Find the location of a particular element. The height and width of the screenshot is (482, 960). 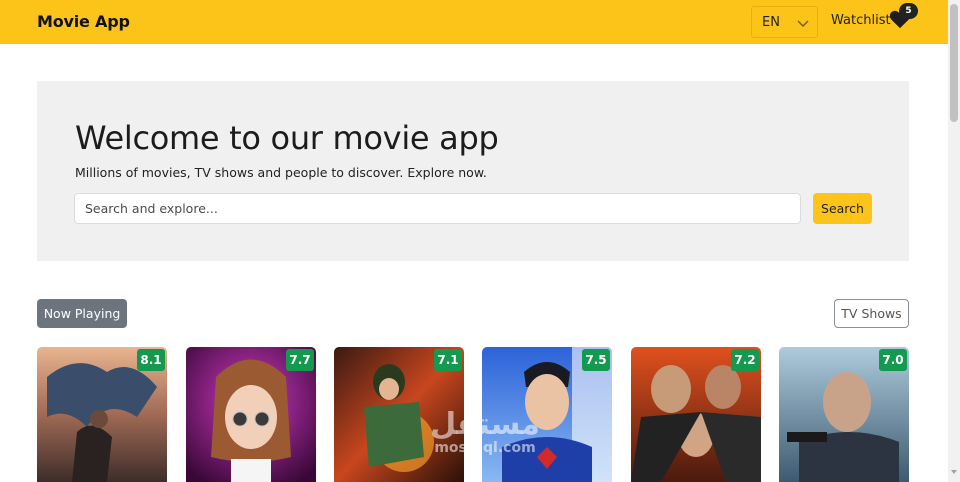

movie-card: 7.7 is located at coordinates (251, 414).